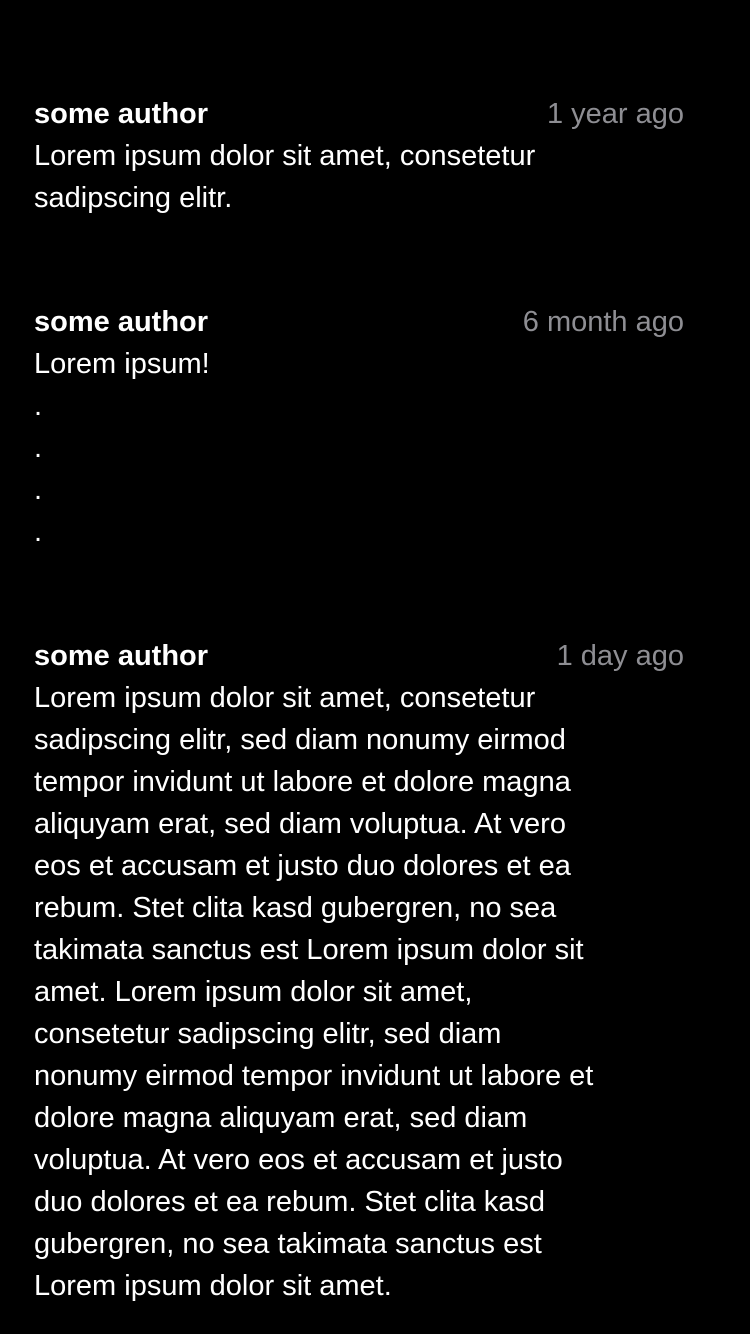 This screenshot has width=750, height=1334. What do you see at coordinates (359, 322) in the screenshot?
I see `comment-header: some author 6 month ago` at bounding box center [359, 322].